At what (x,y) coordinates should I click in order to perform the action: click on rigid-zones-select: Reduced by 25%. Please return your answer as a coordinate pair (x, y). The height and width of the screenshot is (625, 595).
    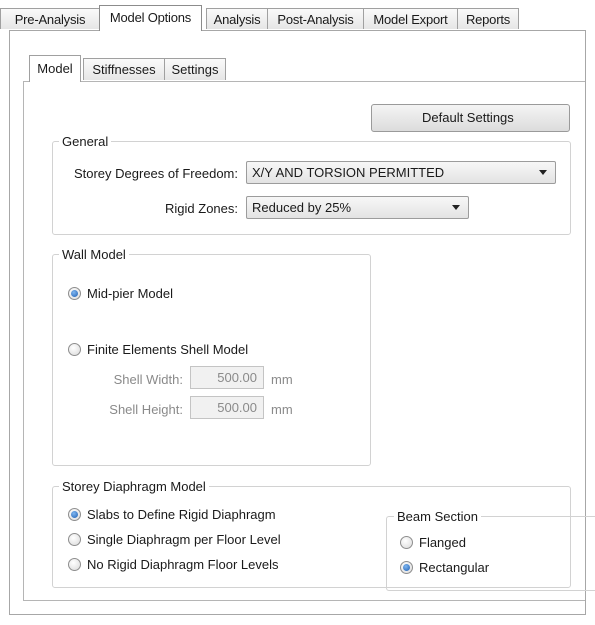
    Looking at the image, I should click on (357, 207).